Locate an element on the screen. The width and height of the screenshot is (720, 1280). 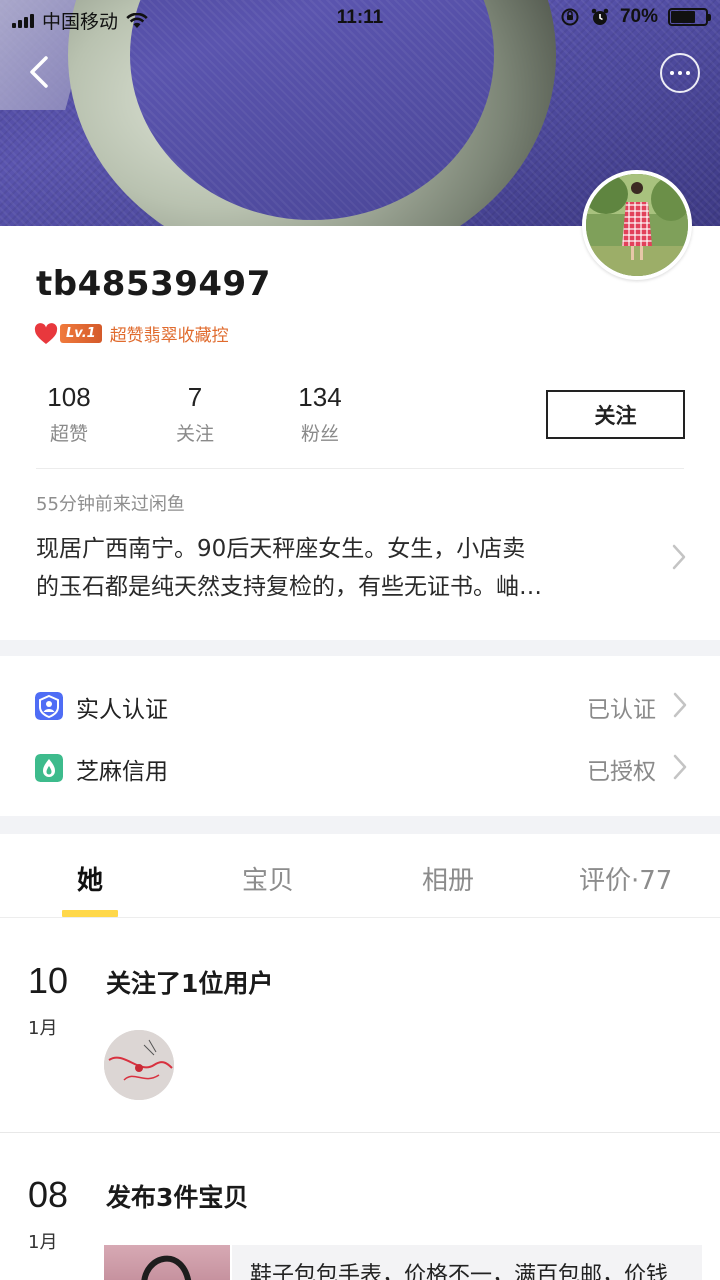
bio-line: 现居广西南宁。90后天秤座女生。女生，小店卖 is located at coordinates (281, 549).